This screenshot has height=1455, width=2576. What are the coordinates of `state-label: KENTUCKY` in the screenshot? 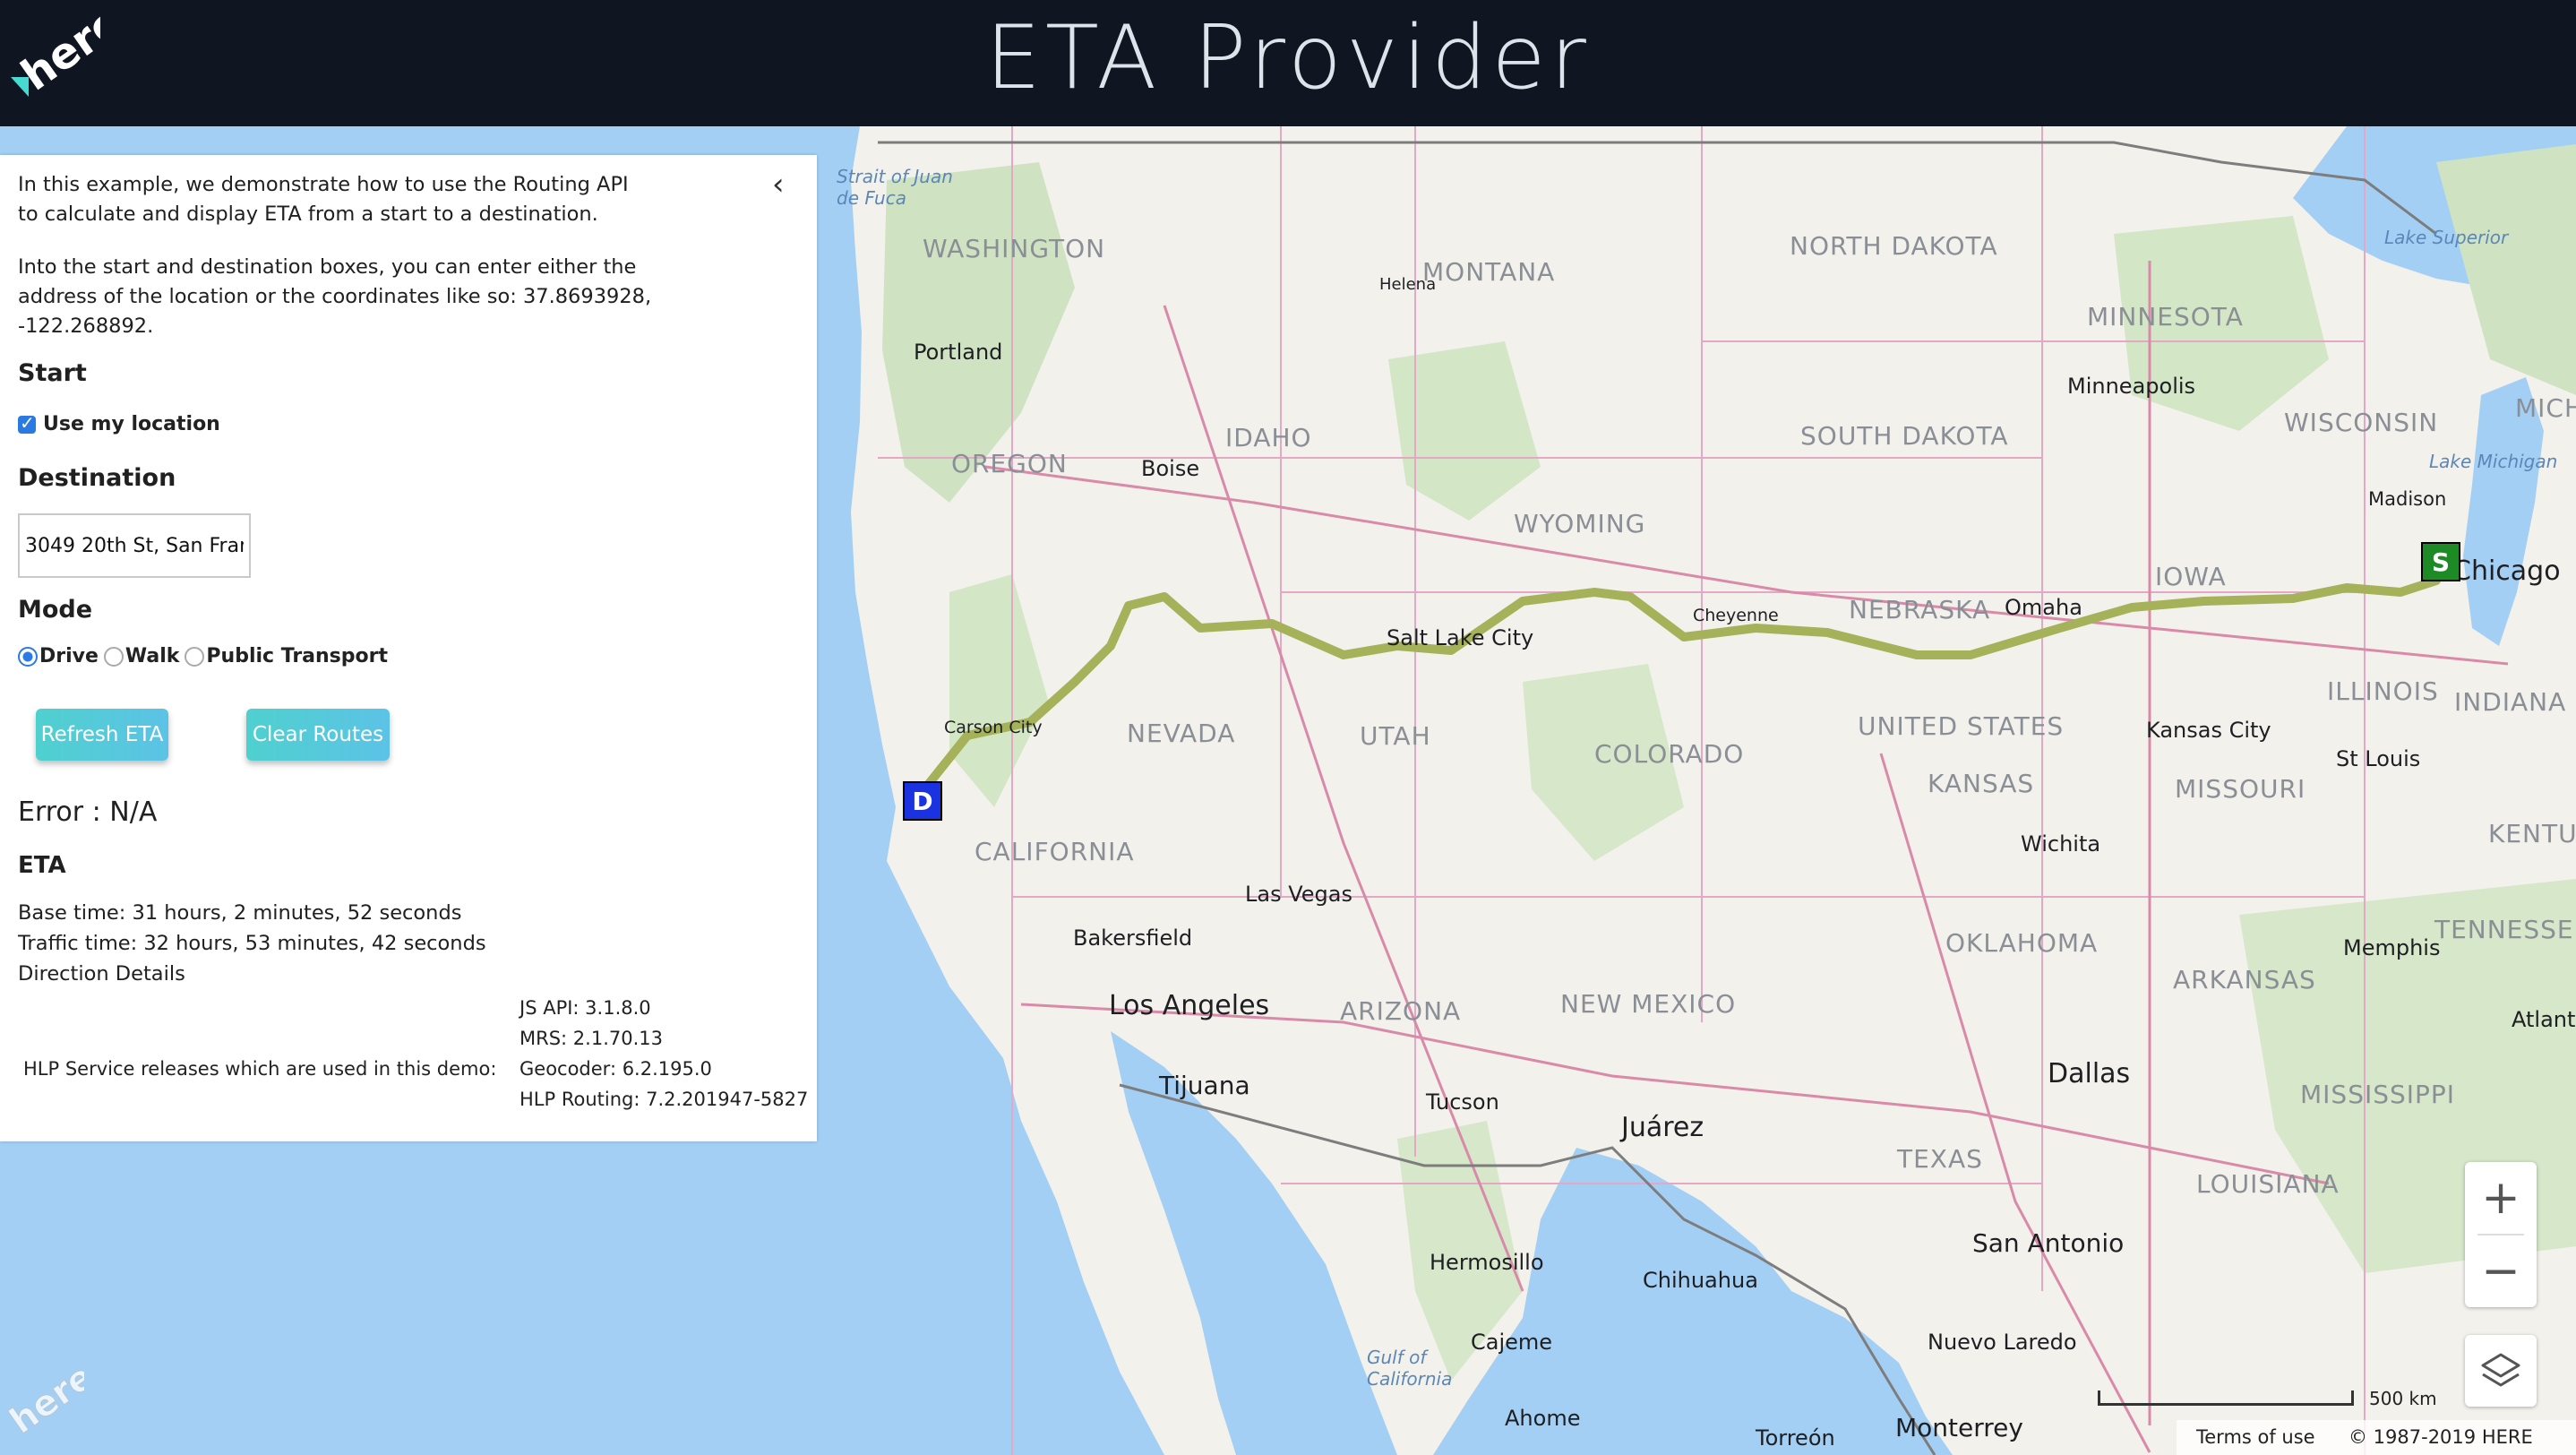 It's located at (2532, 833).